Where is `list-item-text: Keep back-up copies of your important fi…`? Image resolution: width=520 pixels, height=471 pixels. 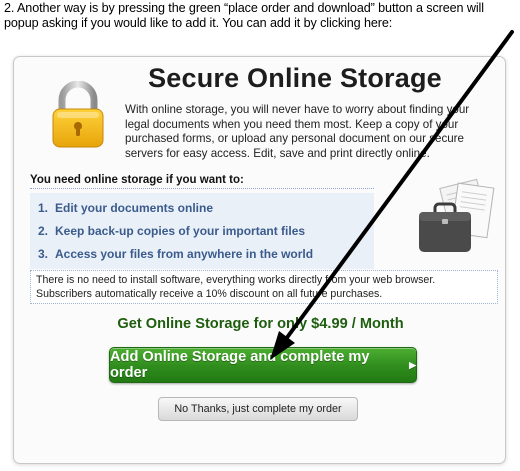 list-item-text: Keep back-up copies of your important fi… is located at coordinates (180, 231).